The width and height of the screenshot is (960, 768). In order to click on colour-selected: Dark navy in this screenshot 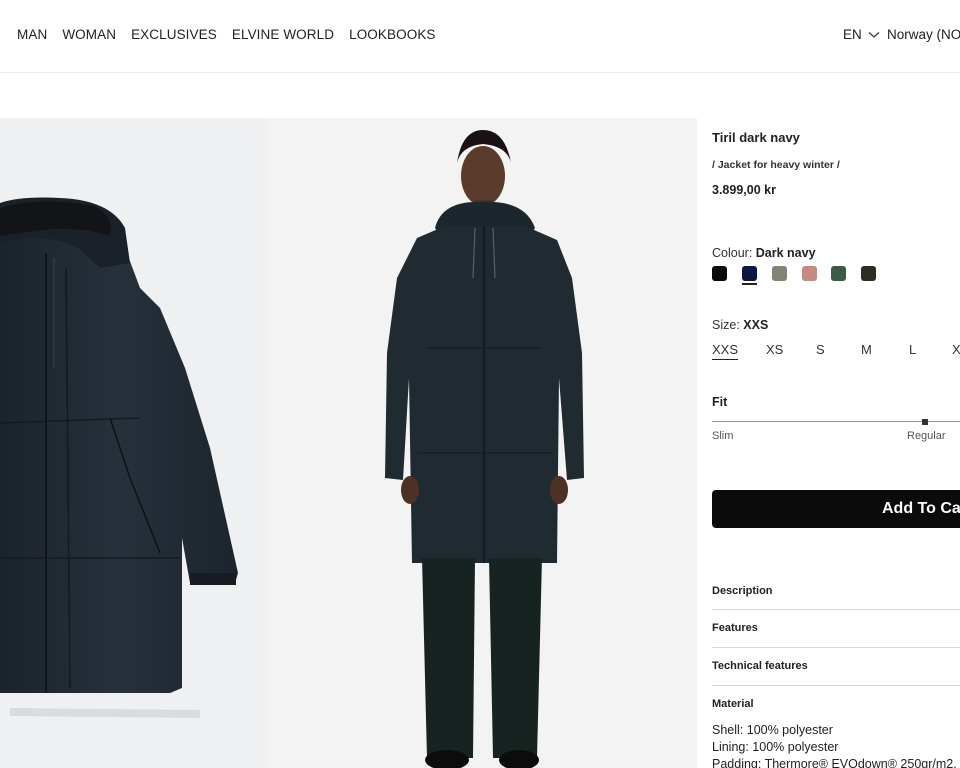, I will do `click(785, 253)`.